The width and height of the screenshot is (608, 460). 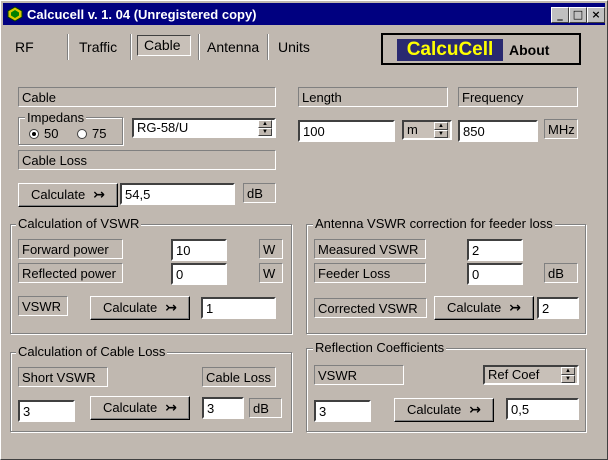 What do you see at coordinates (434, 223) in the screenshot?
I see `antenna-vswr-group-title: Antenna VSWR correction for feeder loss` at bounding box center [434, 223].